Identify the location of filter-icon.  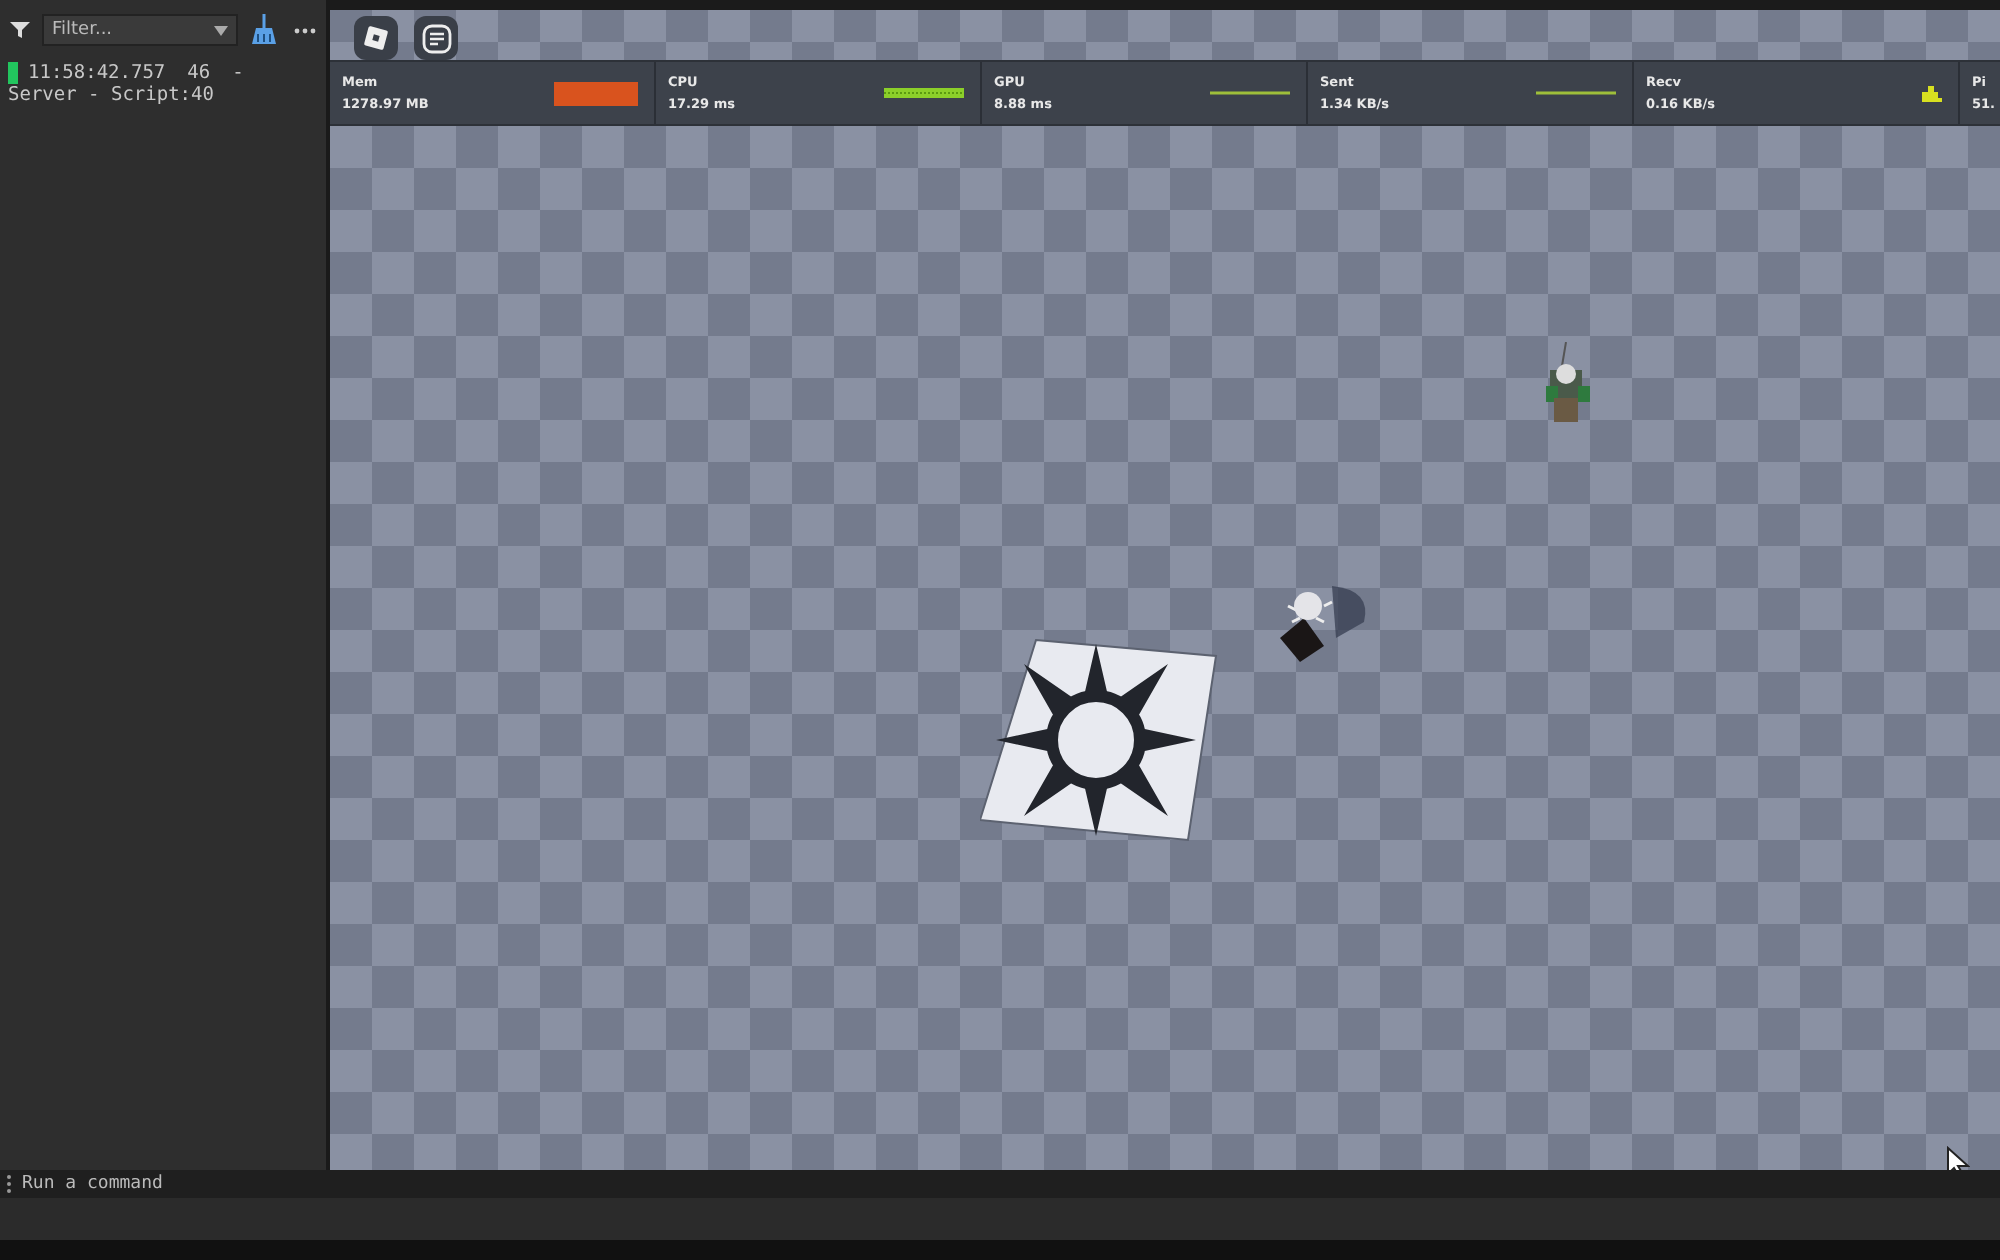
(20, 30).